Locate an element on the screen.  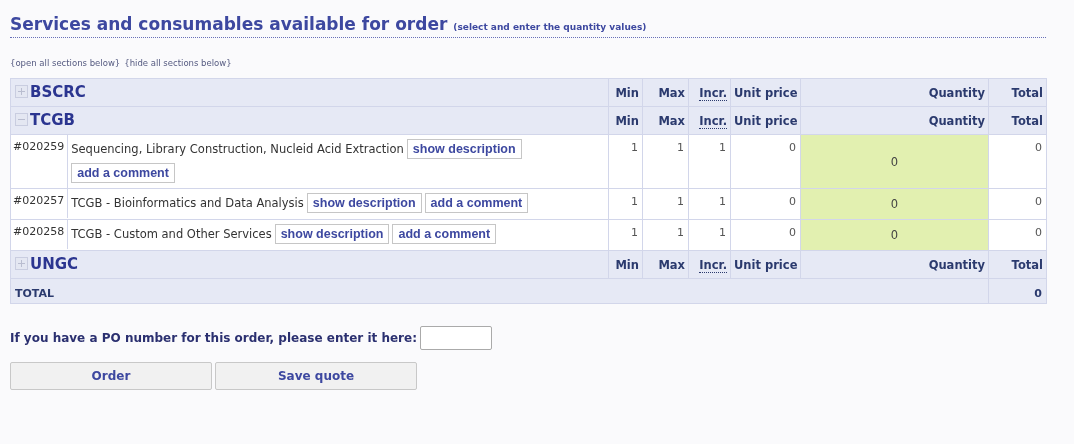
total-label: TOTAL is located at coordinates (35, 293).